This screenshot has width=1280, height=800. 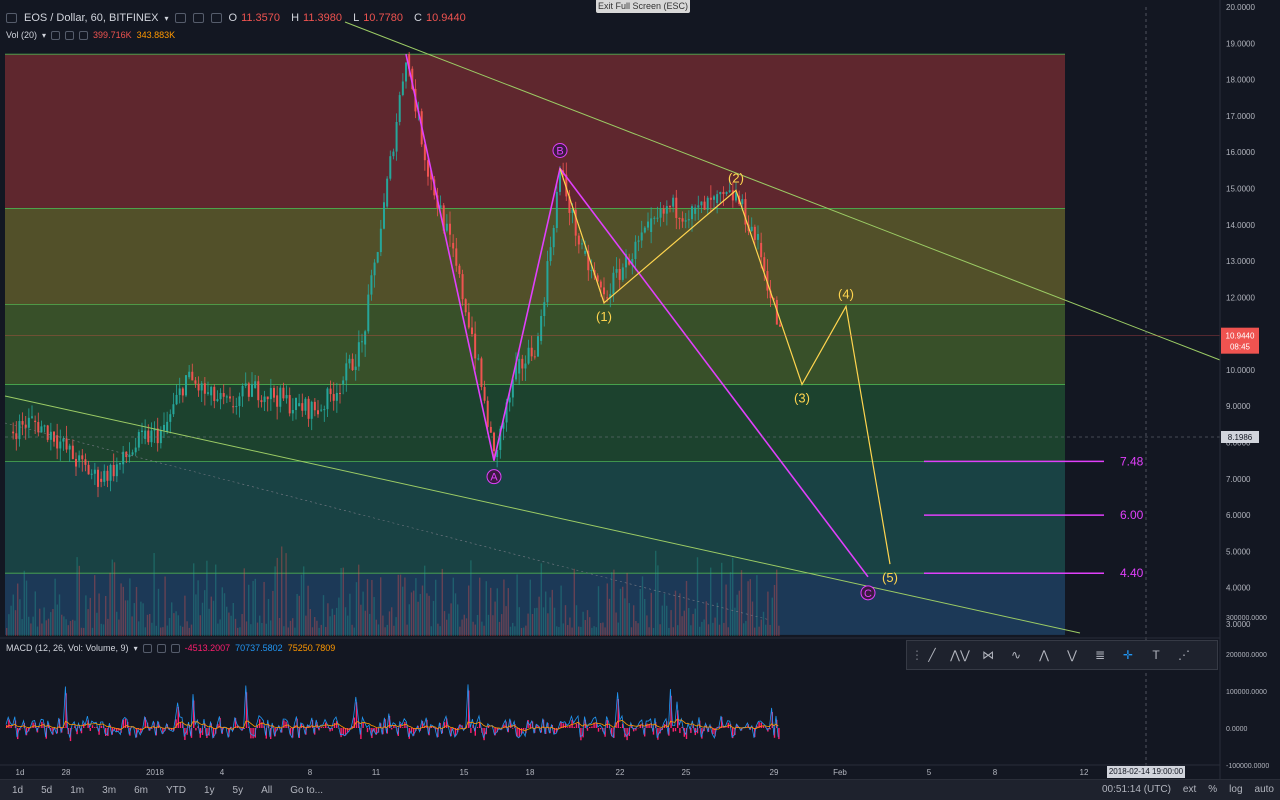 What do you see at coordinates (141, 790) in the screenshot?
I see `range-6m: 6m` at bounding box center [141, 790].